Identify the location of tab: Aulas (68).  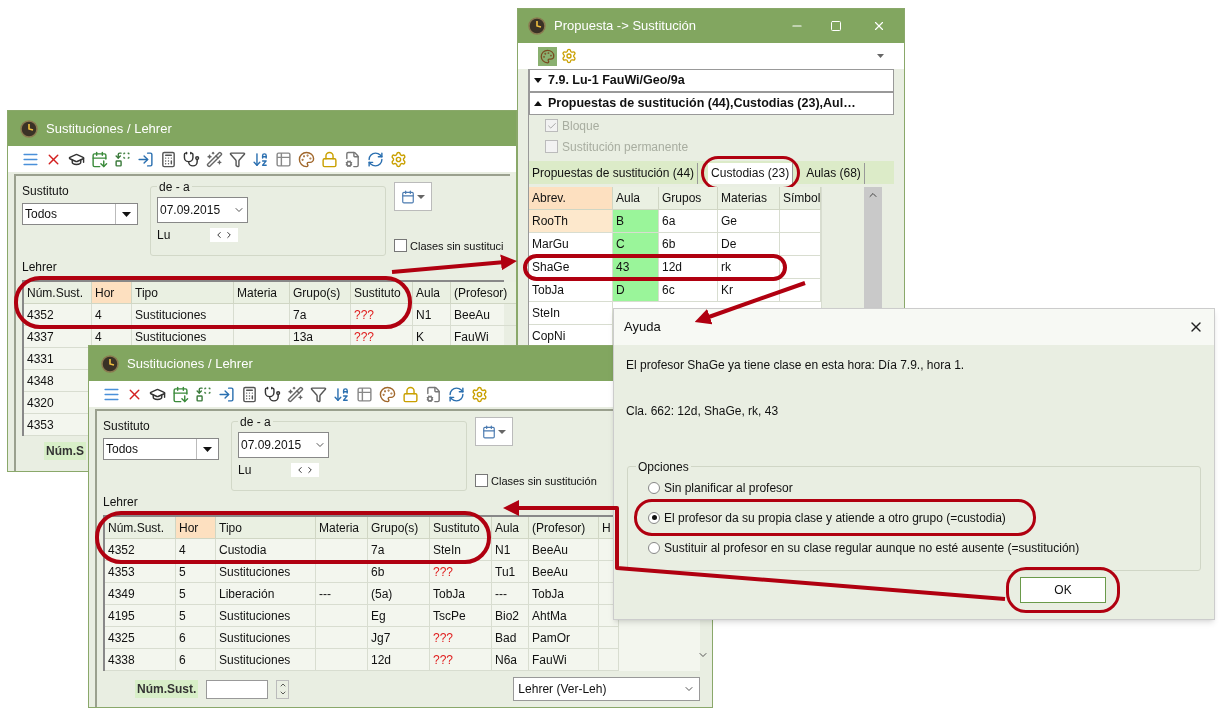
(834, 173).